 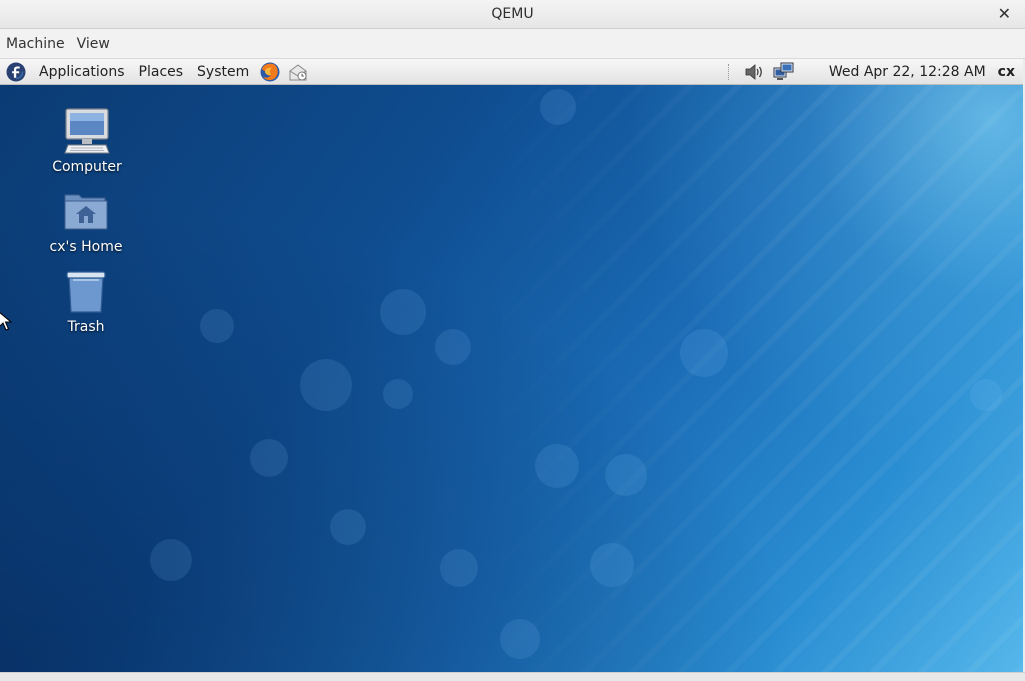 What do you see at coordinates (512, 44) in the screenshot?
I see `qemu-menubar: Machine View` at bounding box center [512, 44].